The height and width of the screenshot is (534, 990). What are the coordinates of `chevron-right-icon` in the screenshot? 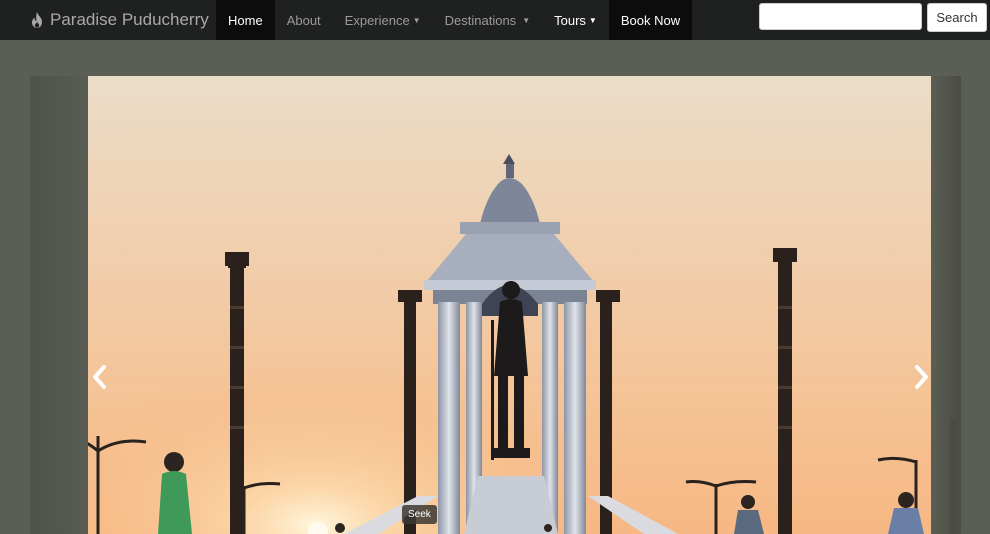 It's located at (921, 377).